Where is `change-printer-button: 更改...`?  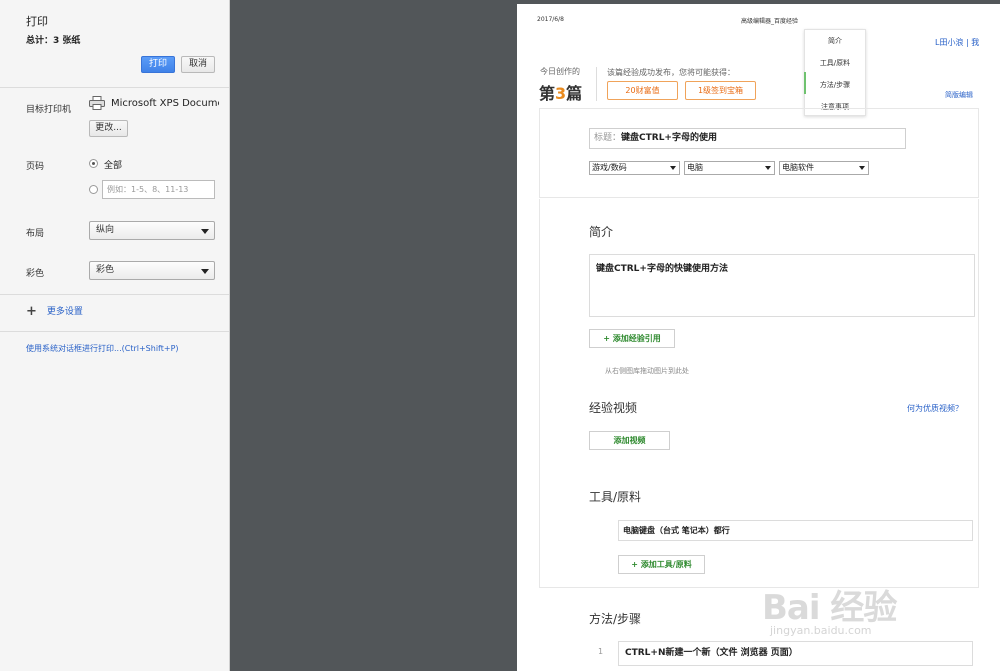
change-printer-button: 更改... is located at coordinates (108, 128).